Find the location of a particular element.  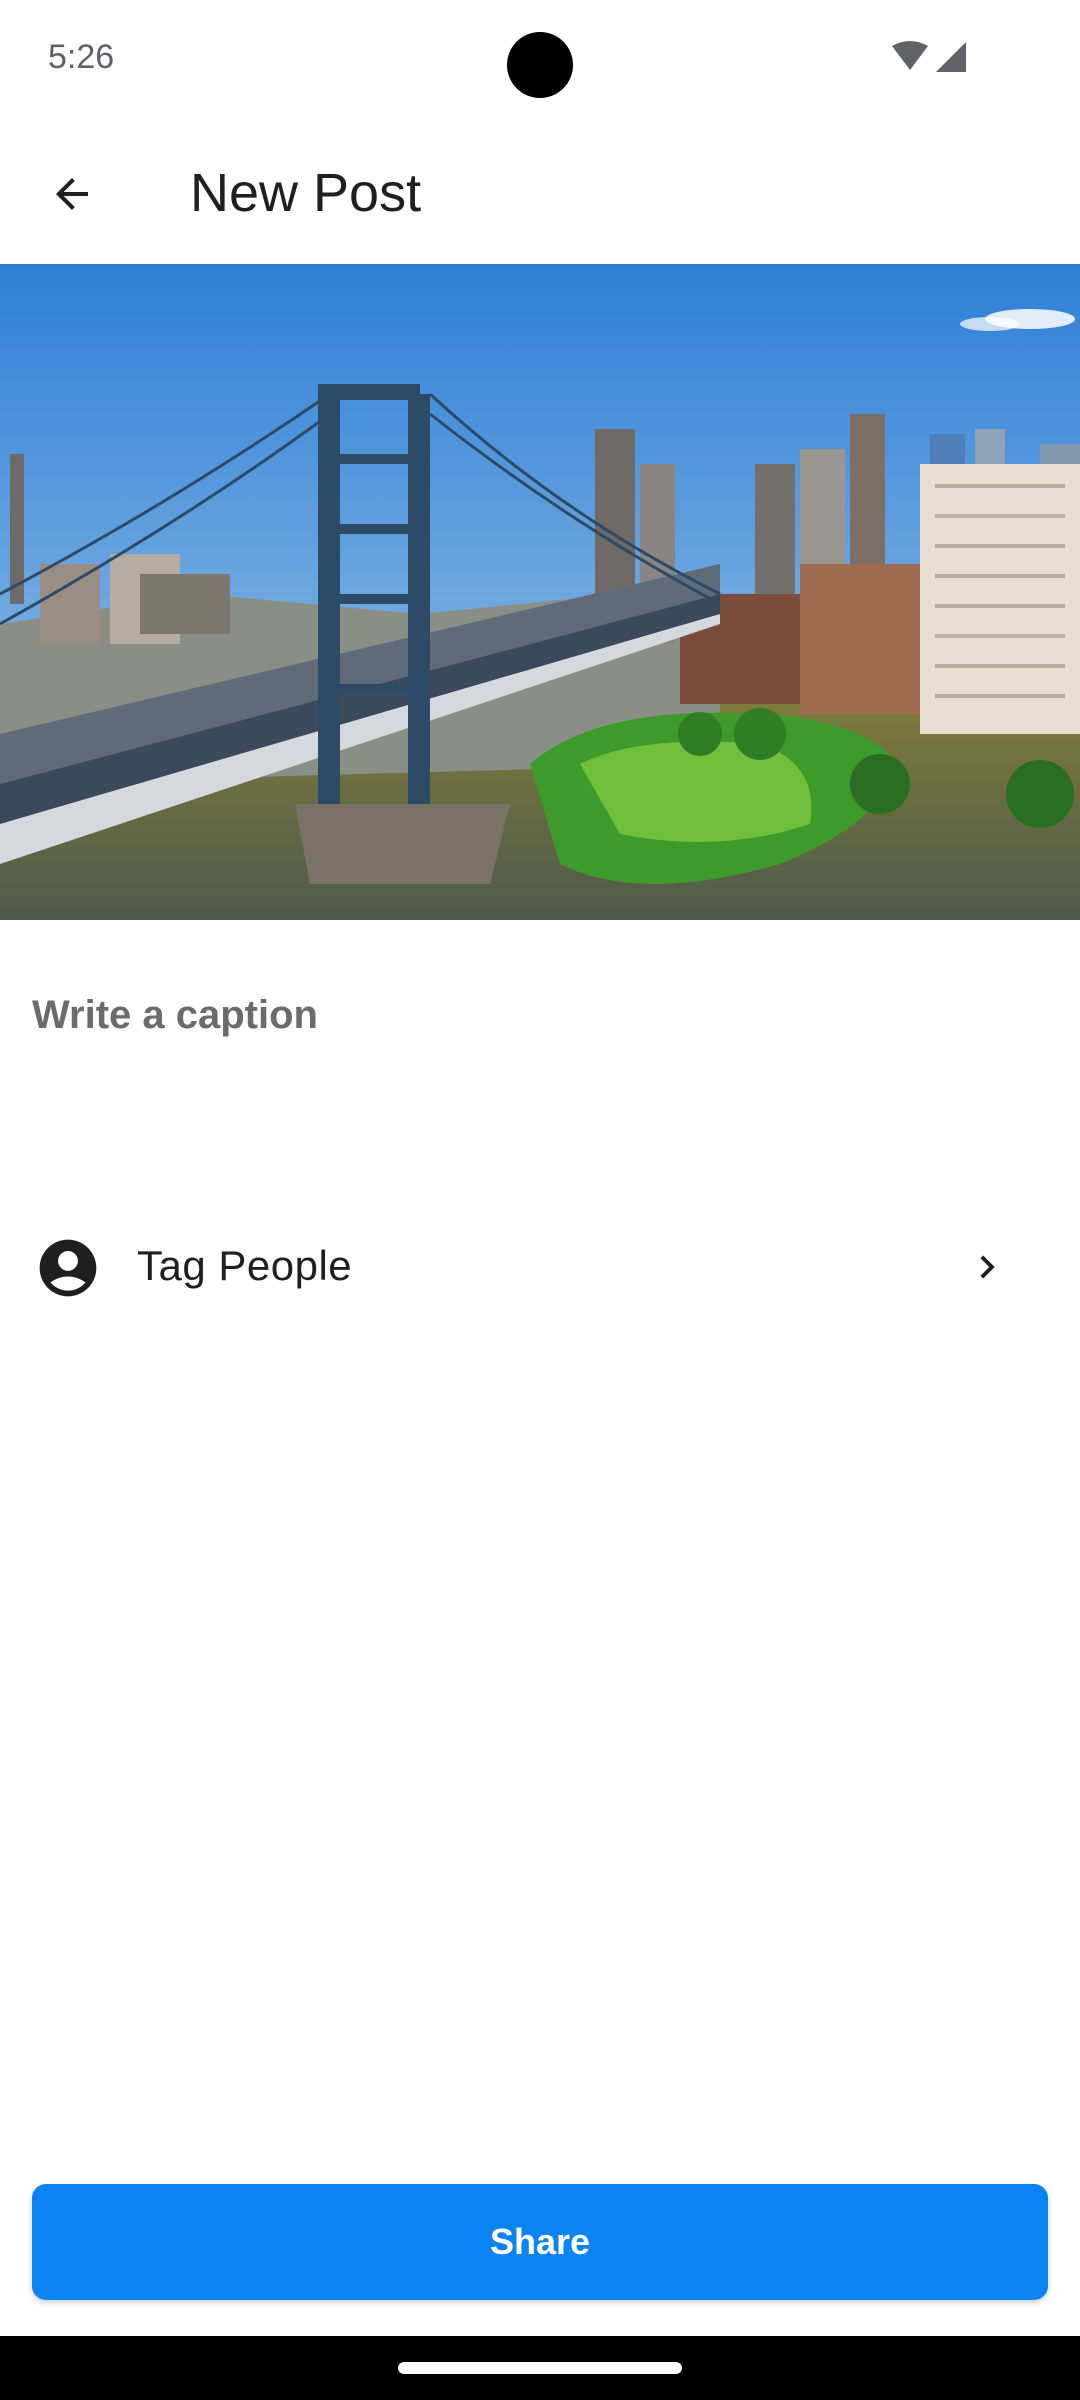

wifi-icon is located at coordinates (910, 55).